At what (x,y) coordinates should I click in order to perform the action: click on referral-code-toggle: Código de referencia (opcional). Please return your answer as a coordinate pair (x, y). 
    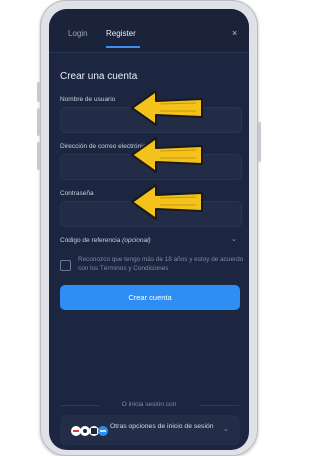
    Looking at the image, I should click on (105, 240).